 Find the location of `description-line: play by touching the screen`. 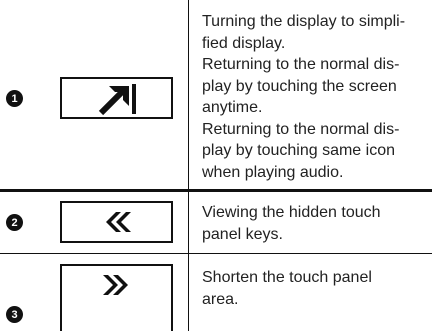

description-line: play by touching the screen is located at coordinates (299, 86).